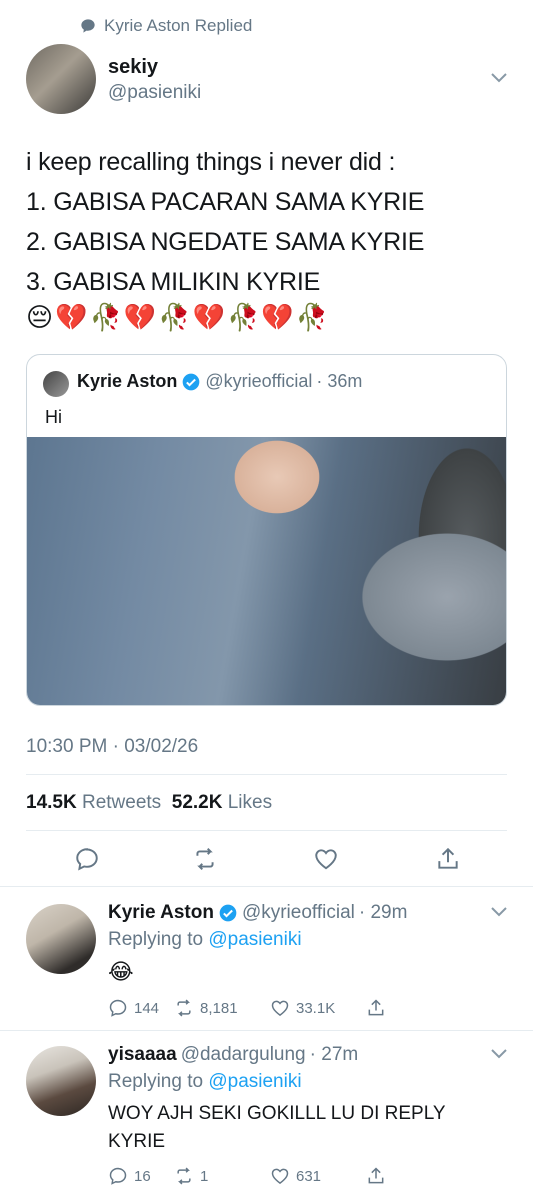 The height and width of the screenshot is (1200, 533). I want to click on comment-count: 16, so click(142, 1176).